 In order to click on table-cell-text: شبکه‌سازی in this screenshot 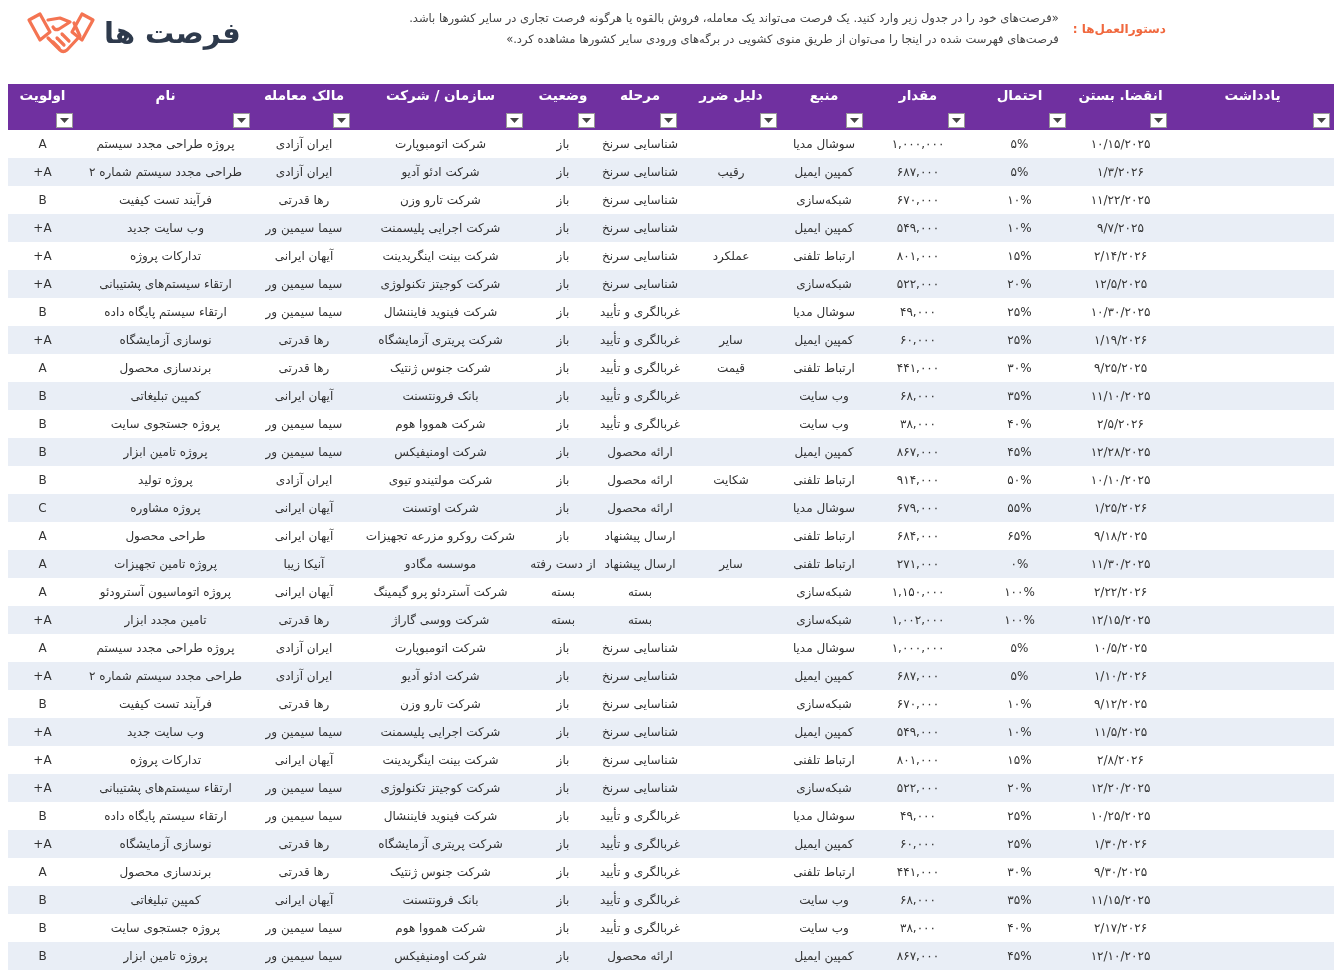, I will do `click(824, 620)`.